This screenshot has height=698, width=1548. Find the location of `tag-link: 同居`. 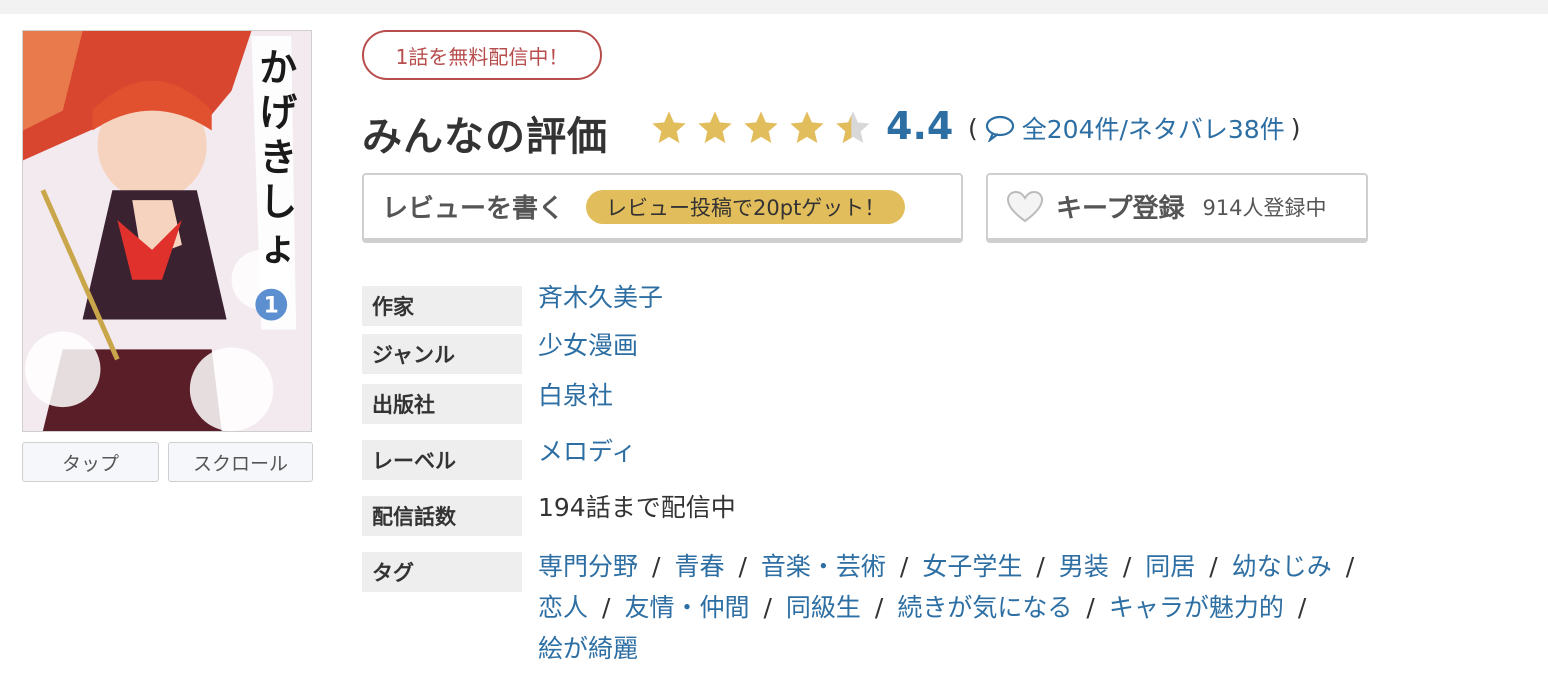

tag-link: 同居 is located at coordinates (1170, 566).